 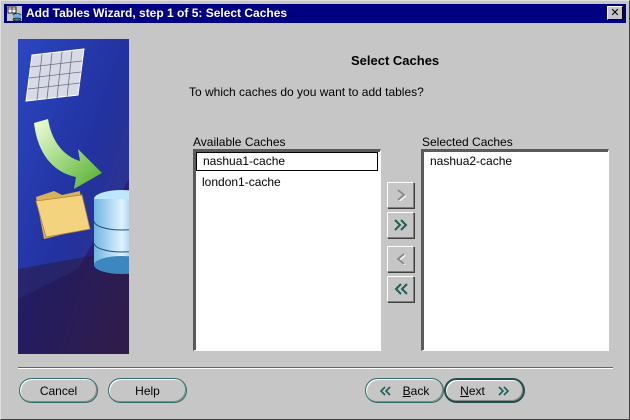 I want to click on help-label: Help, so click(x=147, y=390).